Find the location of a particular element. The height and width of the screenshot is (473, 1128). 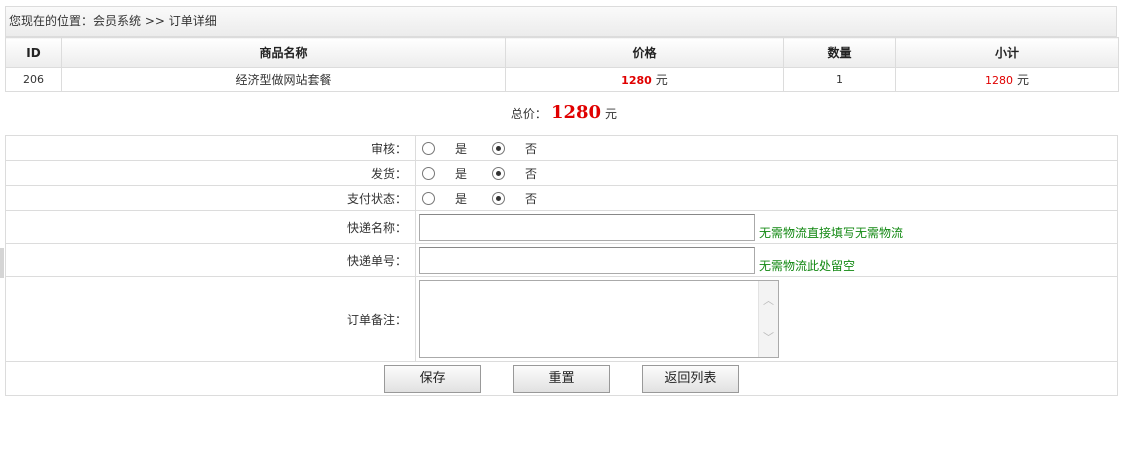

price-unit: 元 is located at coordinates (661, 80).